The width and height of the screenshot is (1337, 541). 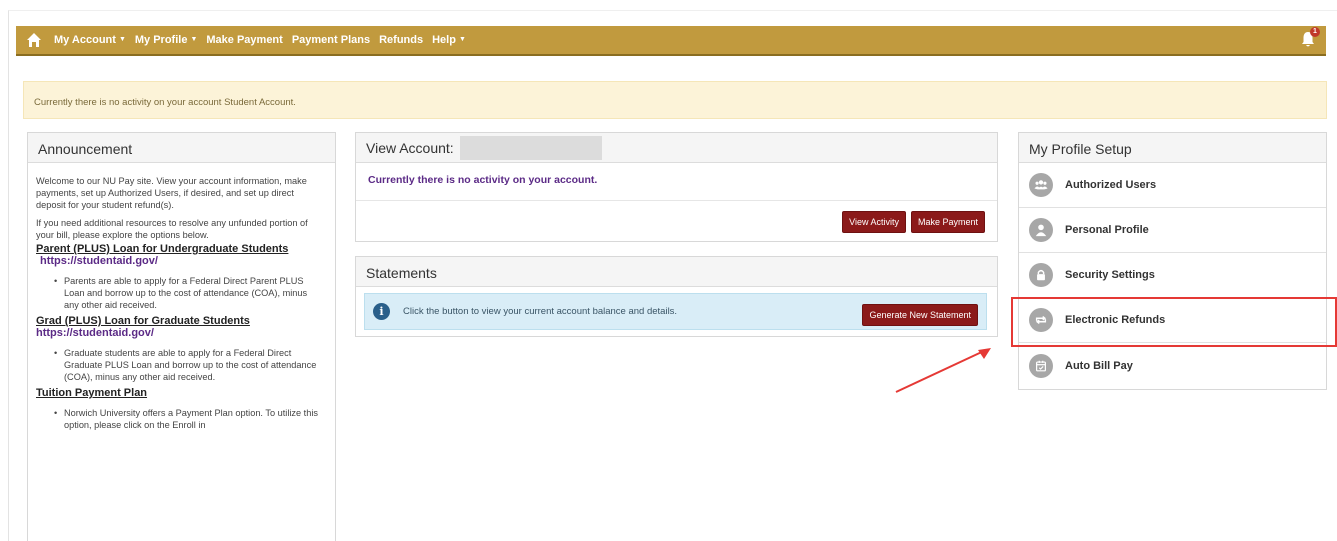 What do you see at coordinates (181, 148) in the screenshot?
I see `announcement-title: Announcement` at bounding box center [181, 148].